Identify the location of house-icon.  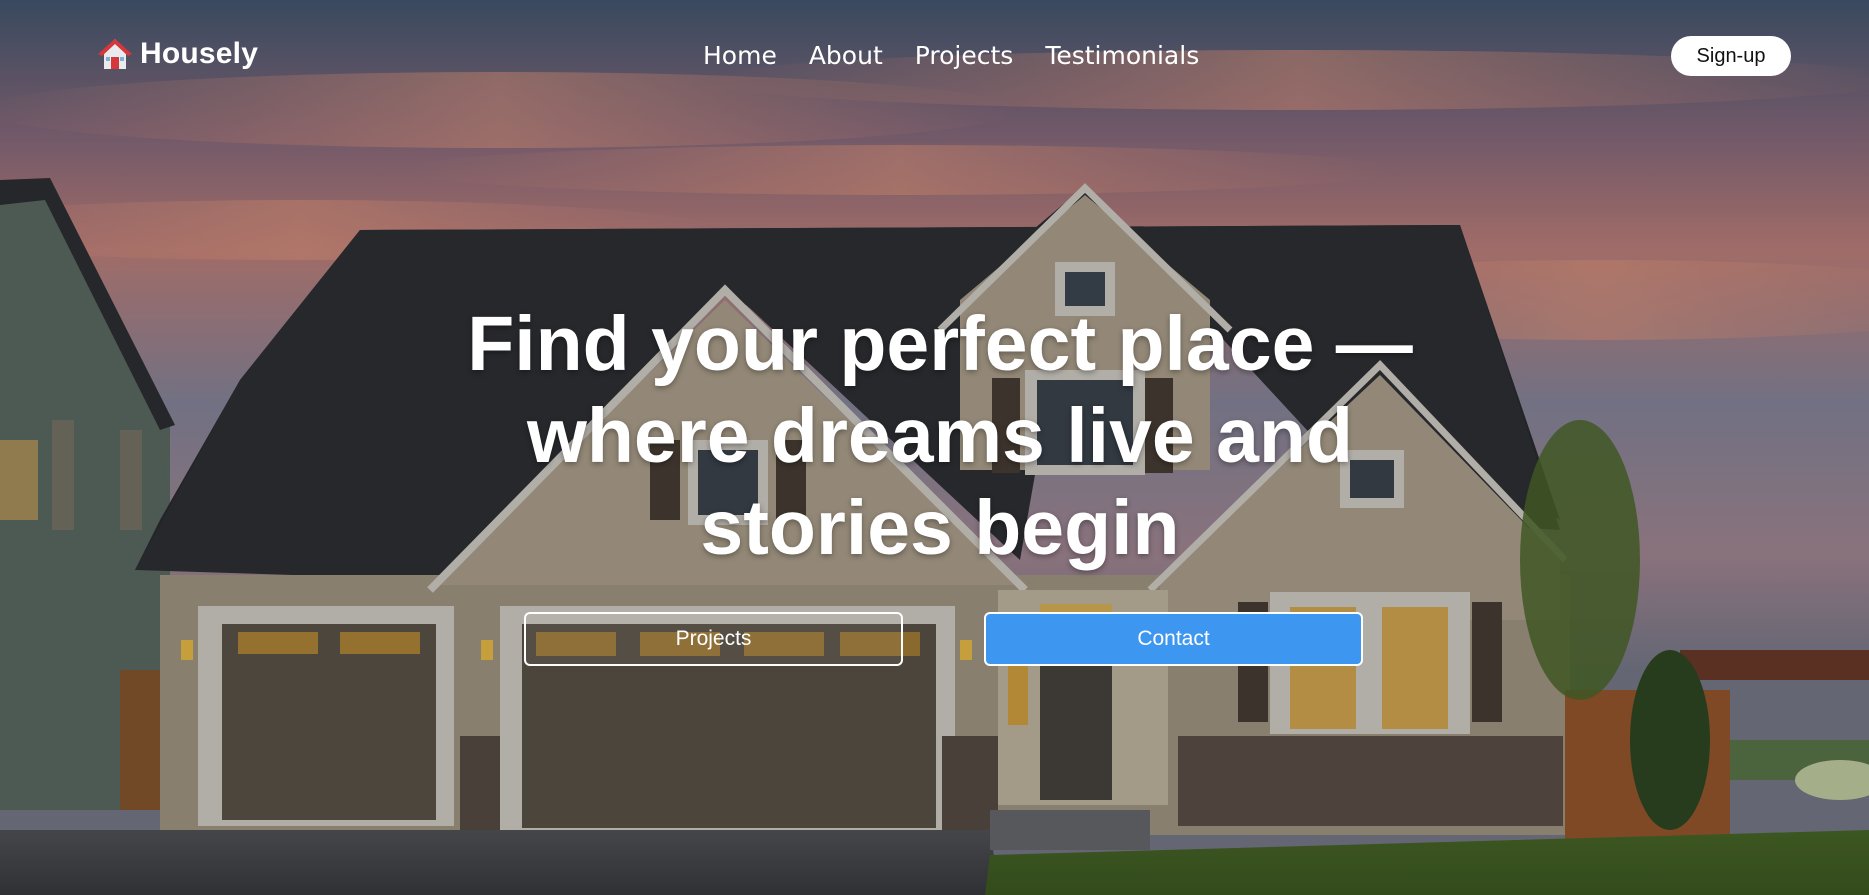
(115, 54).